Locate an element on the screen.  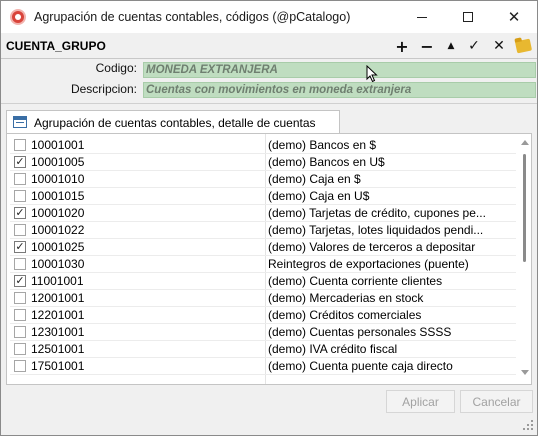
scroll-thumb is located at coordinates (524, 208).